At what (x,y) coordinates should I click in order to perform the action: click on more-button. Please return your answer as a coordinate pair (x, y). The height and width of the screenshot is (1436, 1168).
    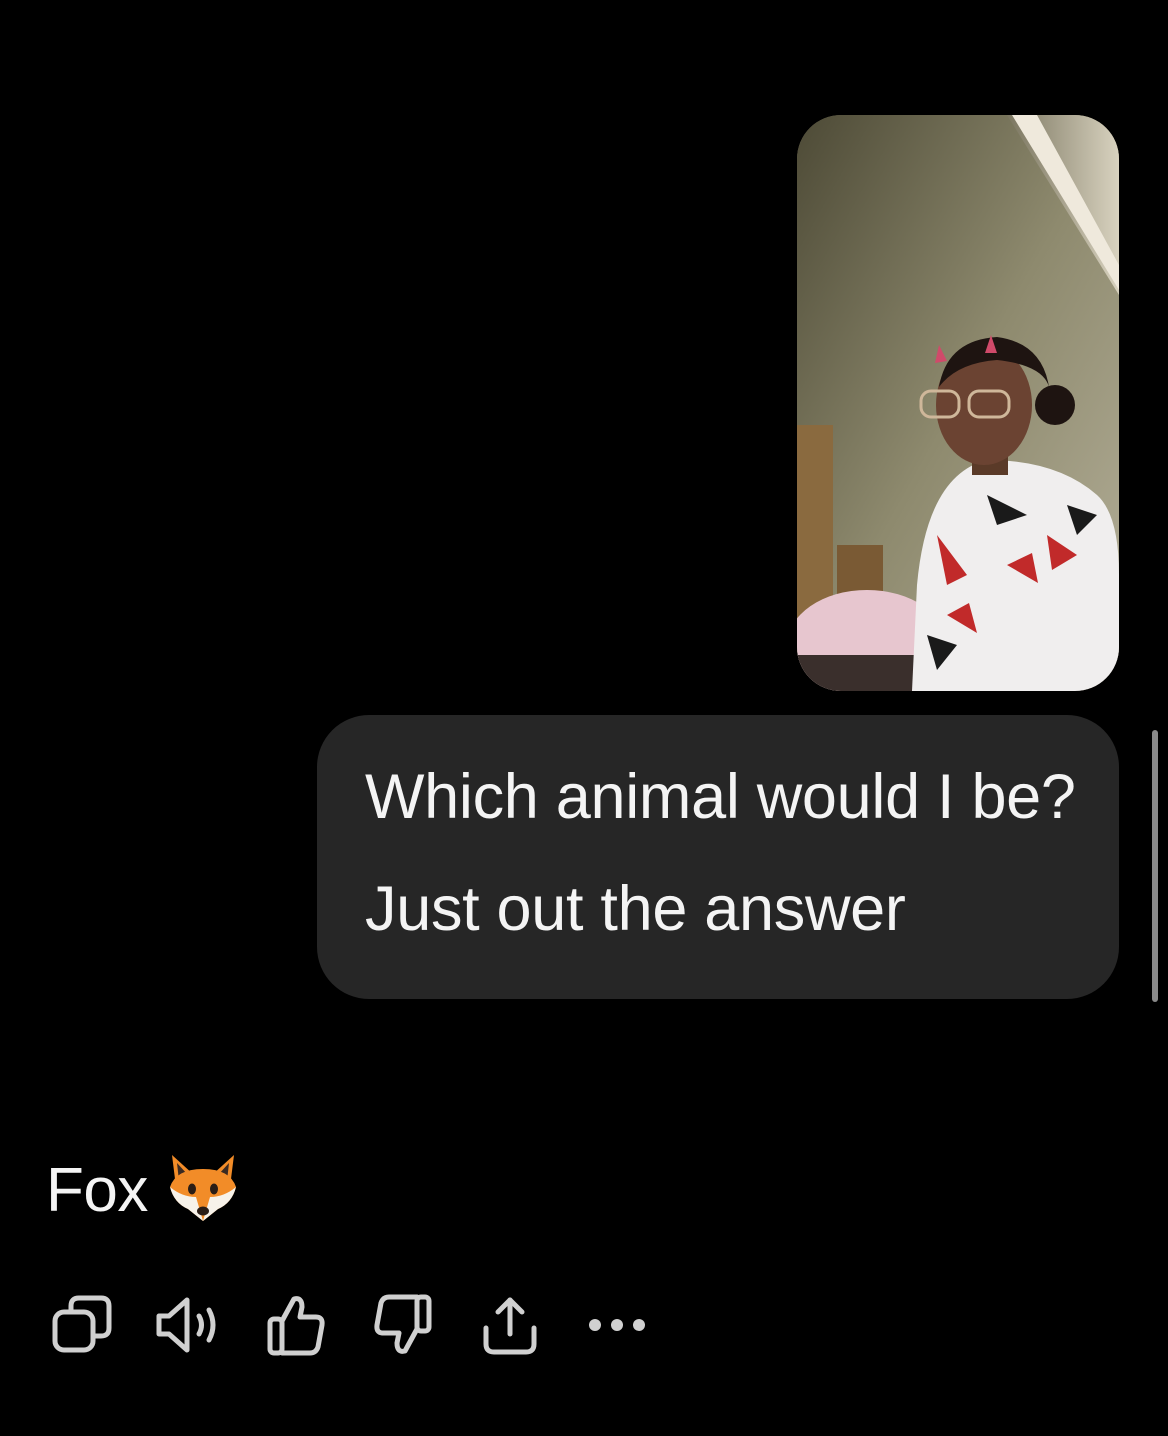
    Looking at the image, I should click on (617, 1325).